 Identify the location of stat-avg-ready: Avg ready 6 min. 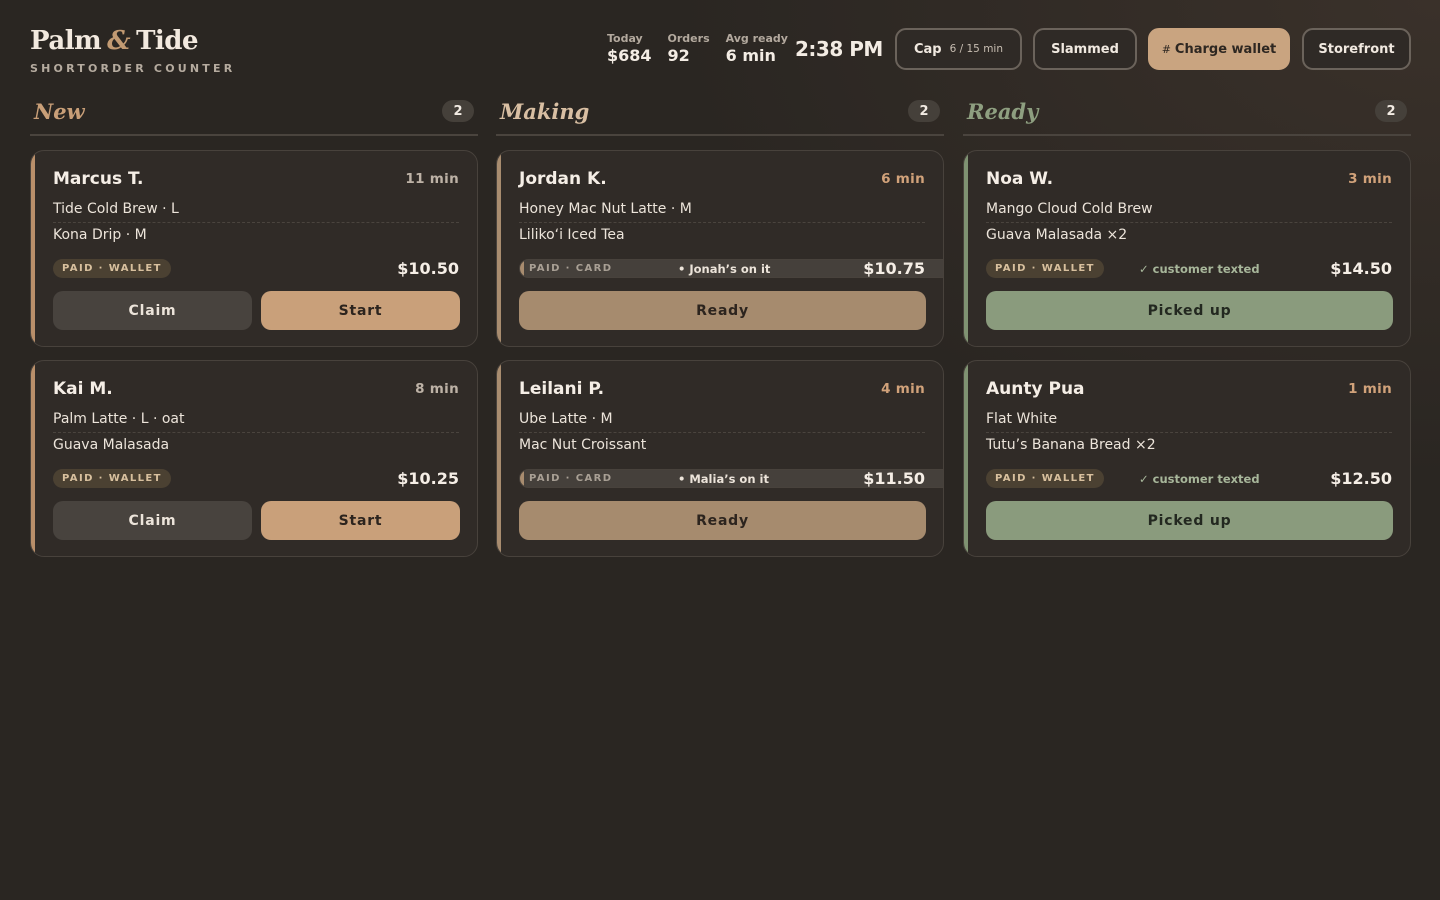
(757, 48).